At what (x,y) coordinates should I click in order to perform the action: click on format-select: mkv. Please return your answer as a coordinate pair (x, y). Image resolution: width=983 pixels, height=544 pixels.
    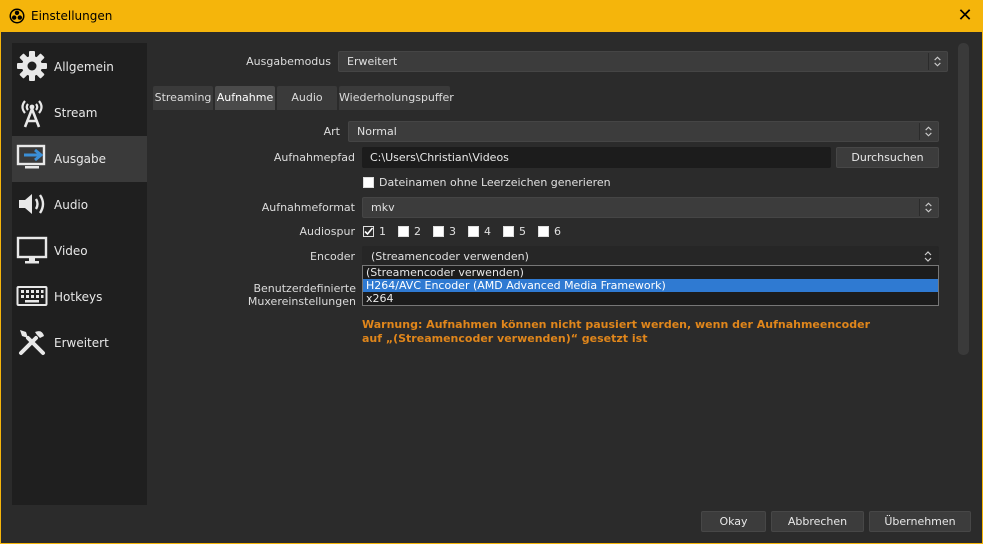
    Looking at the image, I should click on (650, 207).